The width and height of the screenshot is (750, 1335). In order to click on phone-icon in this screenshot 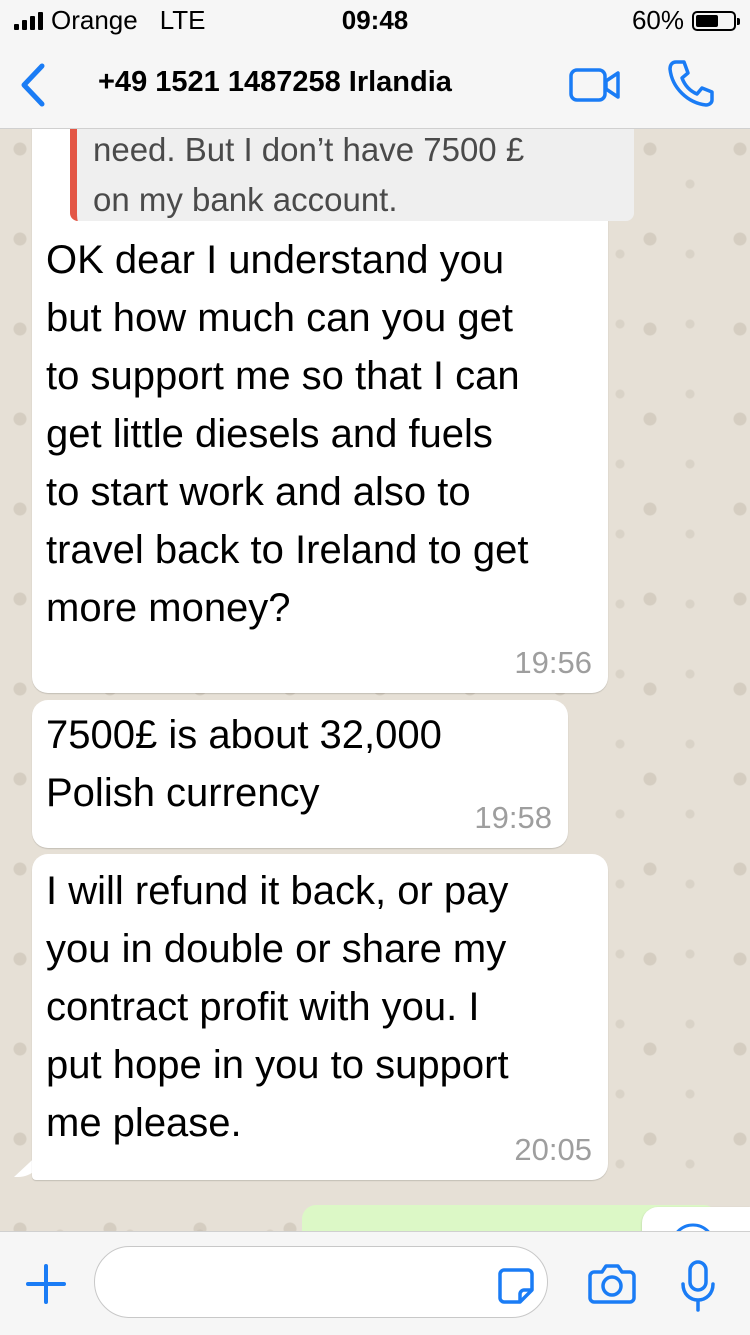, I will do `click(691, 83)`.